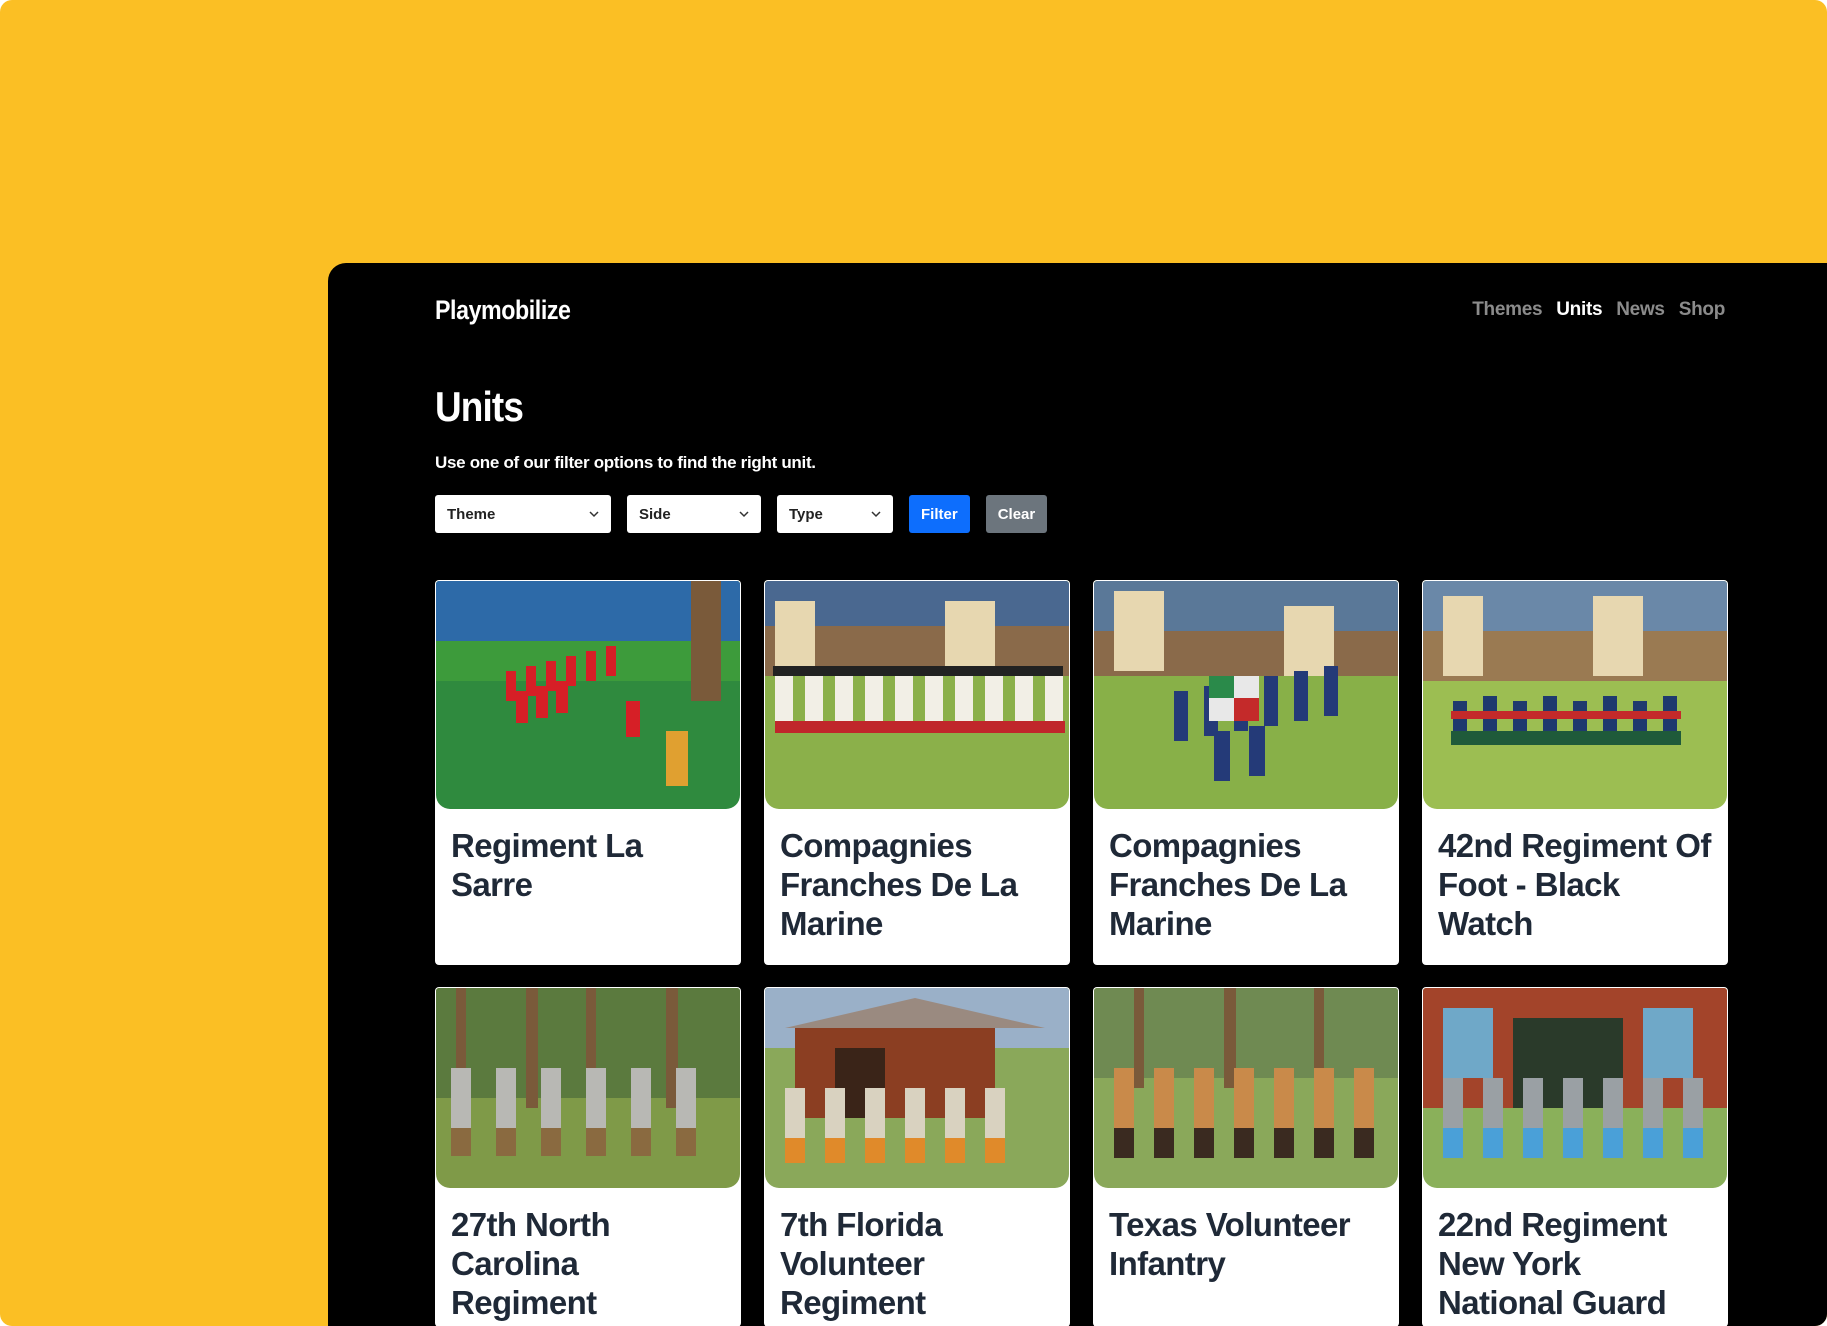 The width and height of the screenshot is (1827, 1326). I want to click on unit-card: 42nd Regiment Of Foot - Black Watch, so click(1575, 772).